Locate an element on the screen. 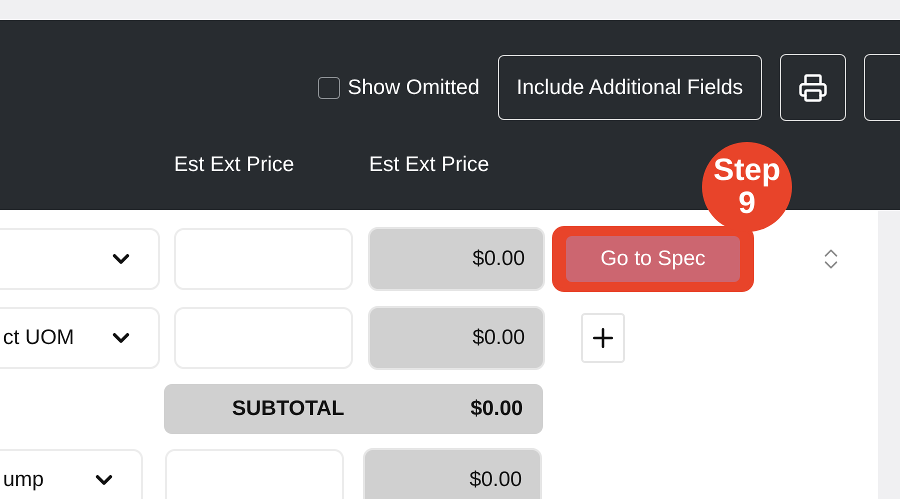  print-button is located at coordinates (813, 87).